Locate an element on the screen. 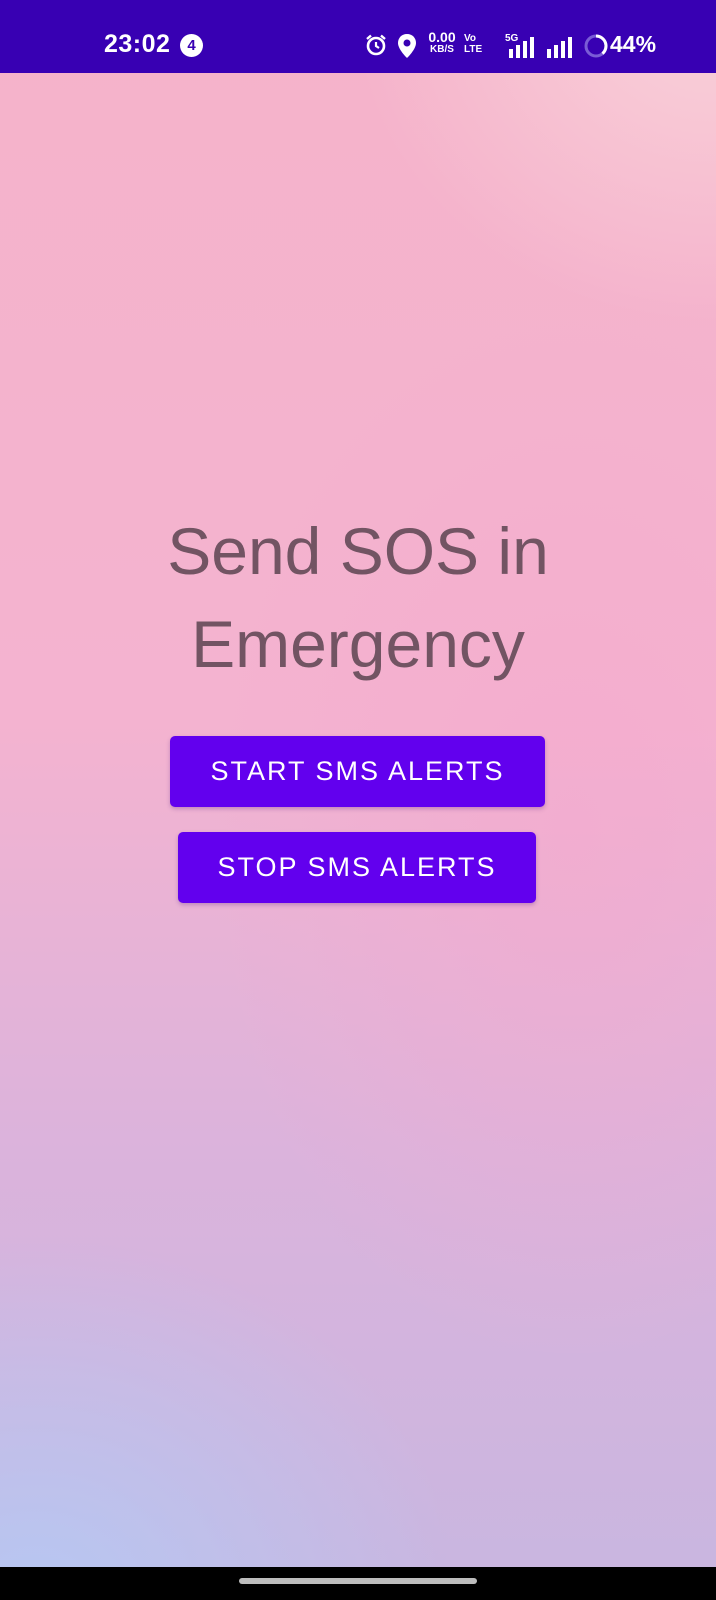 The width and height of the screenshot is (716, 1600). home-indicator is located at coordinates (358, 1581).